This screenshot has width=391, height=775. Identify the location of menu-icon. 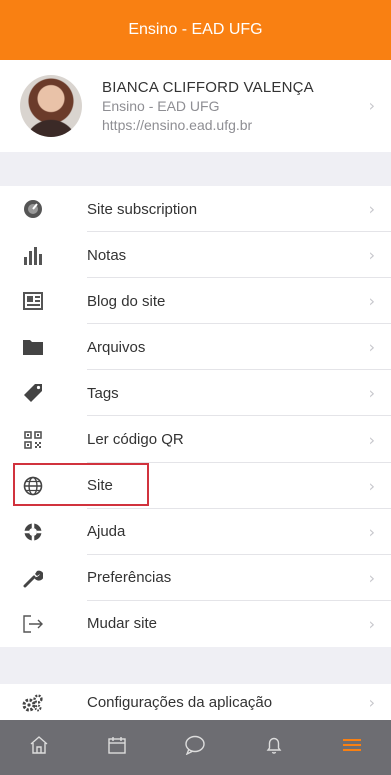
(352, 747).